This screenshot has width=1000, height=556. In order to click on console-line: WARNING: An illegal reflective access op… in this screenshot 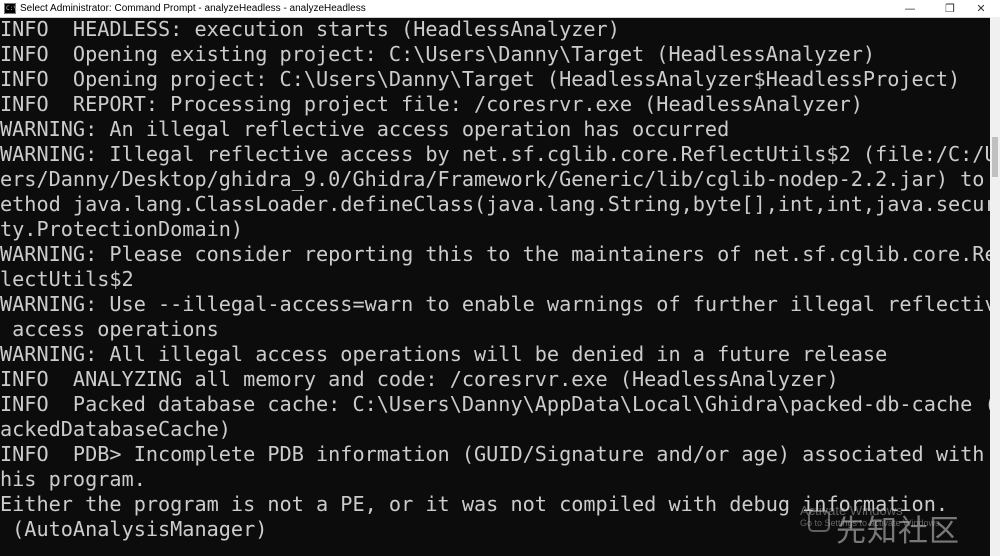, I will do `click(365, 129)`.